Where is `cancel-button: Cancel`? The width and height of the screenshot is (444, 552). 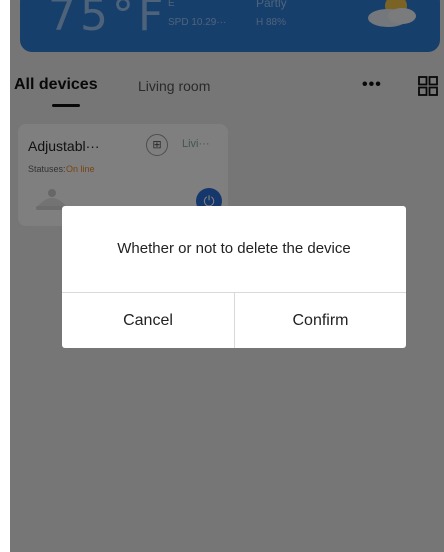 cancel-button: Cancel is located at coordinates (148, 320).